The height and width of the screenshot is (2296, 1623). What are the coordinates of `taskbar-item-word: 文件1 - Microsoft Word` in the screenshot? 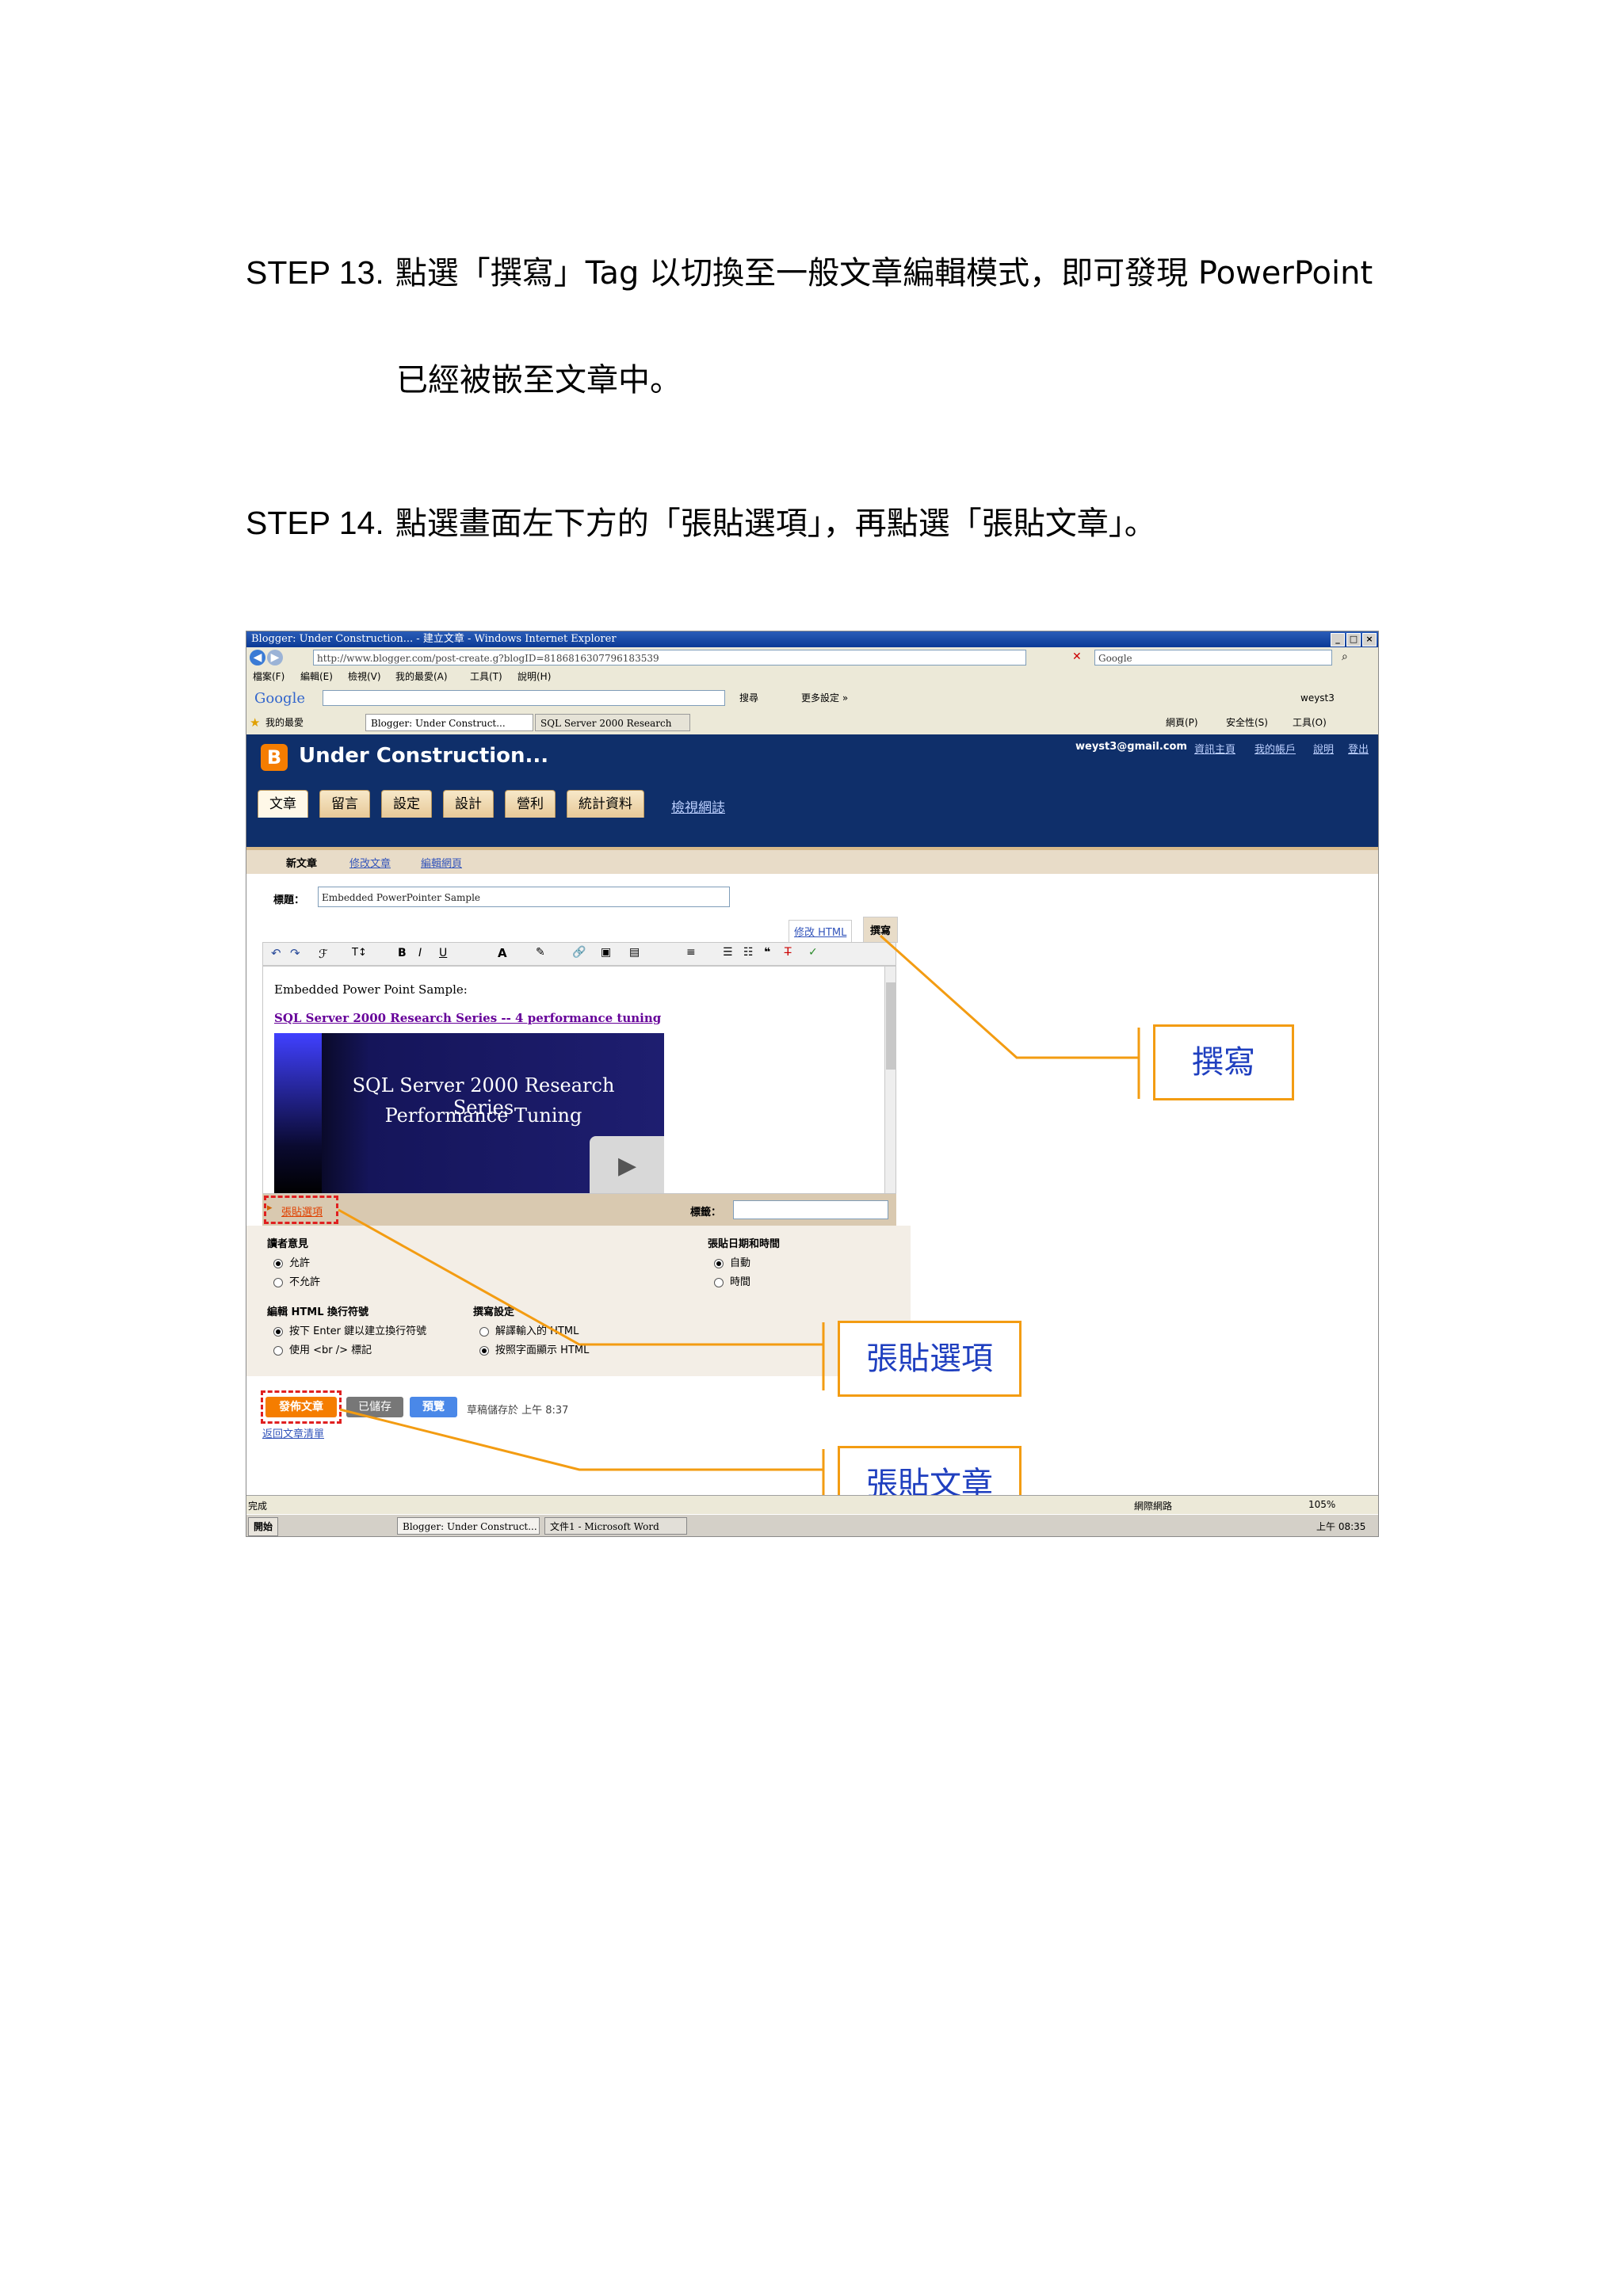 It's located at (616, 1526).